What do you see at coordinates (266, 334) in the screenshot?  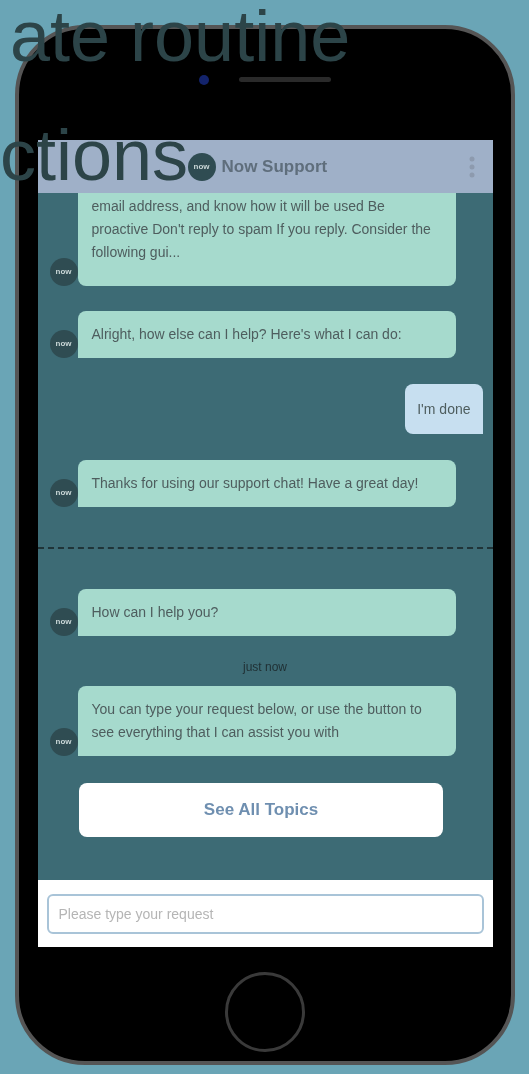 I see `bot-message: Alright, how else can I help? Here's what I can do:` at bounding box center [266, 334].